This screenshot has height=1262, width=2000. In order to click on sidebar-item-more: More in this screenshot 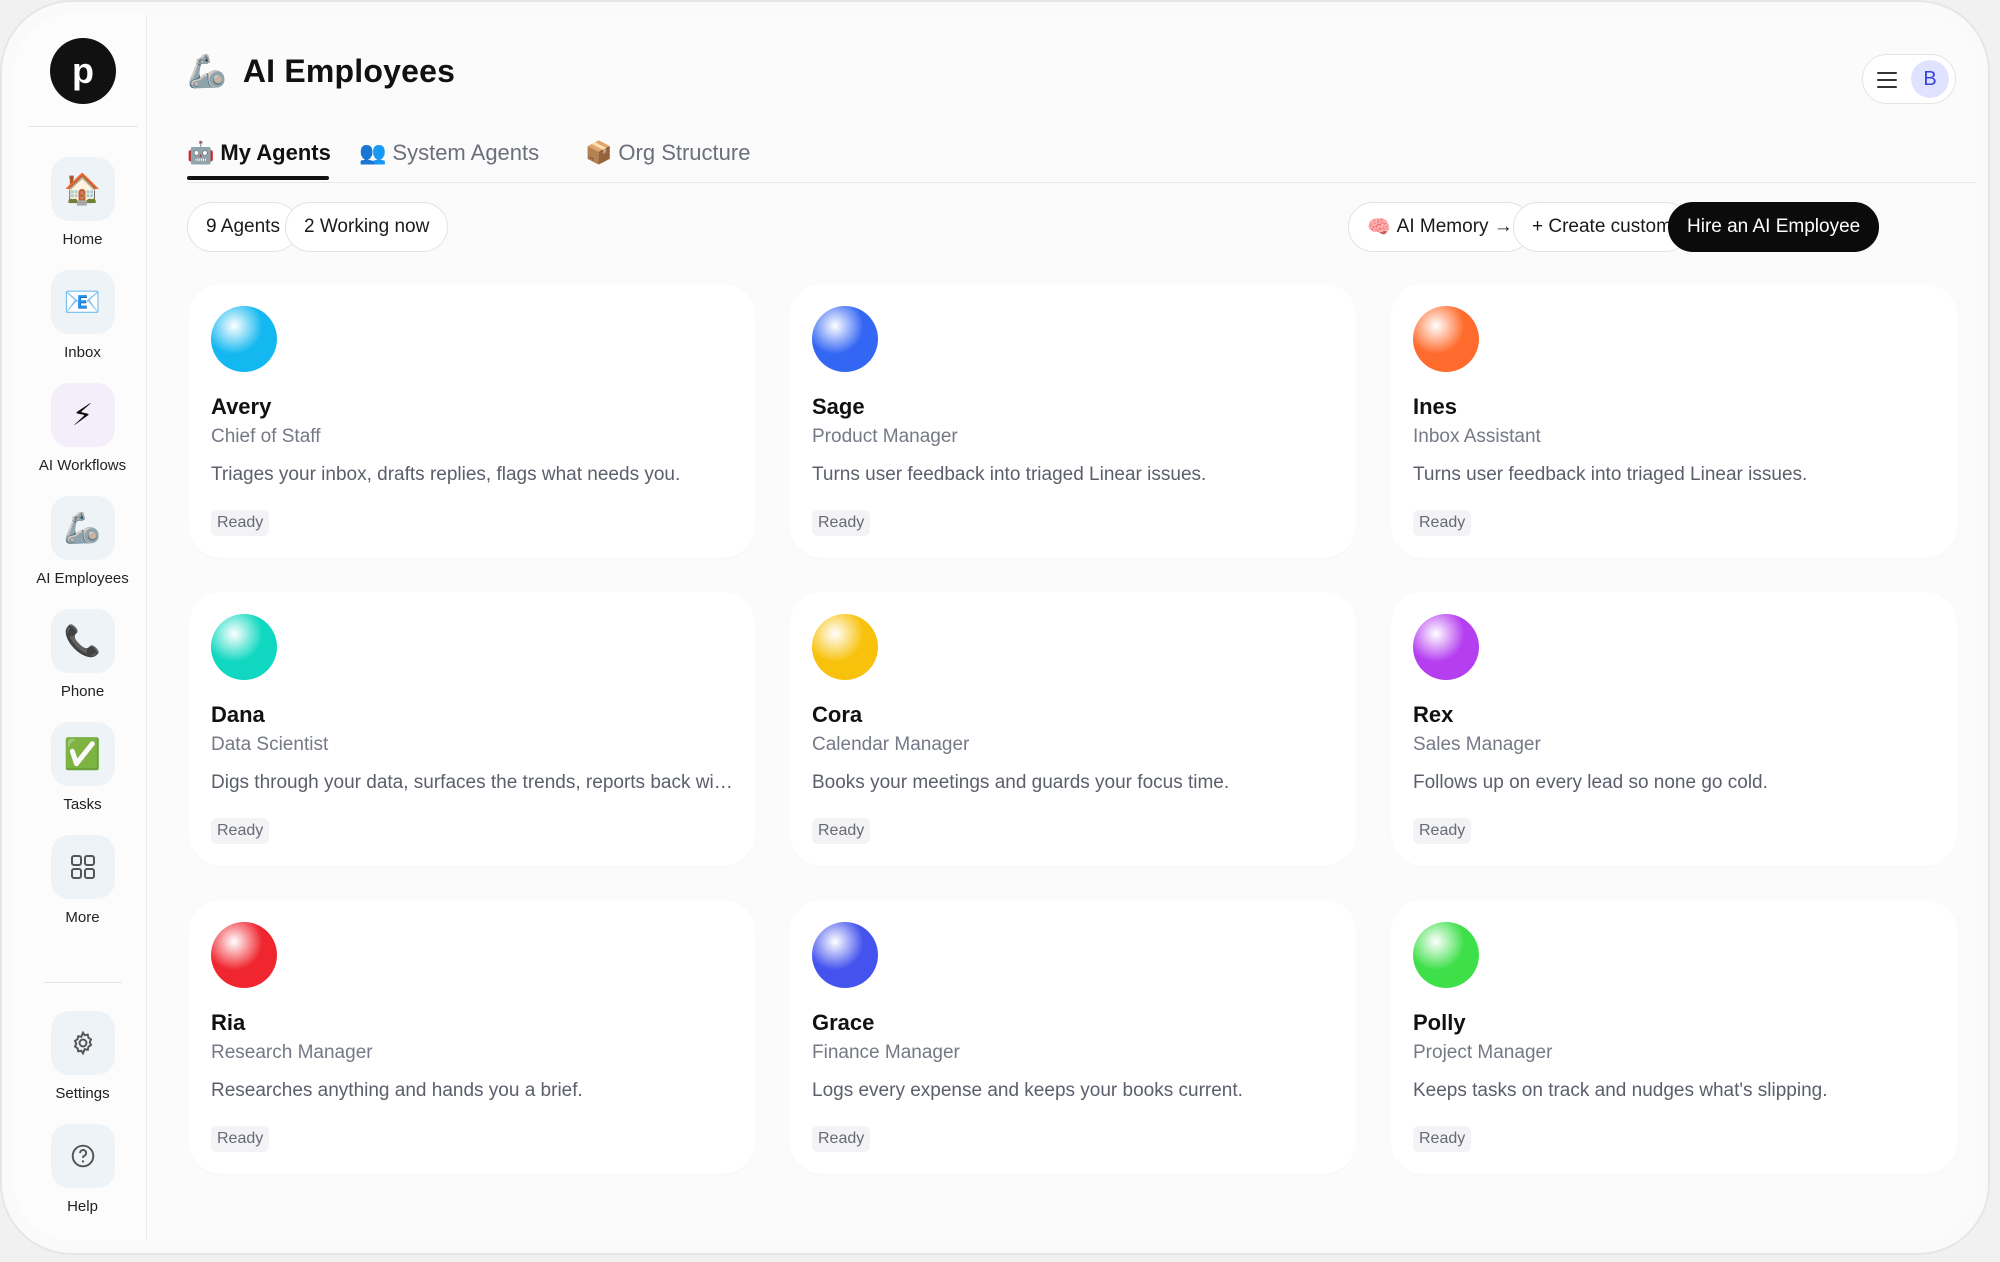, I will do `click(82, 880)`.